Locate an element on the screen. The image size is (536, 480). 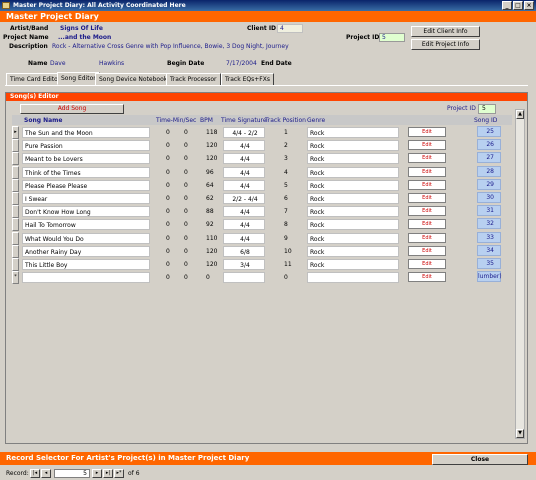
row-selector: ▸ is located at coordinates (15, 132).